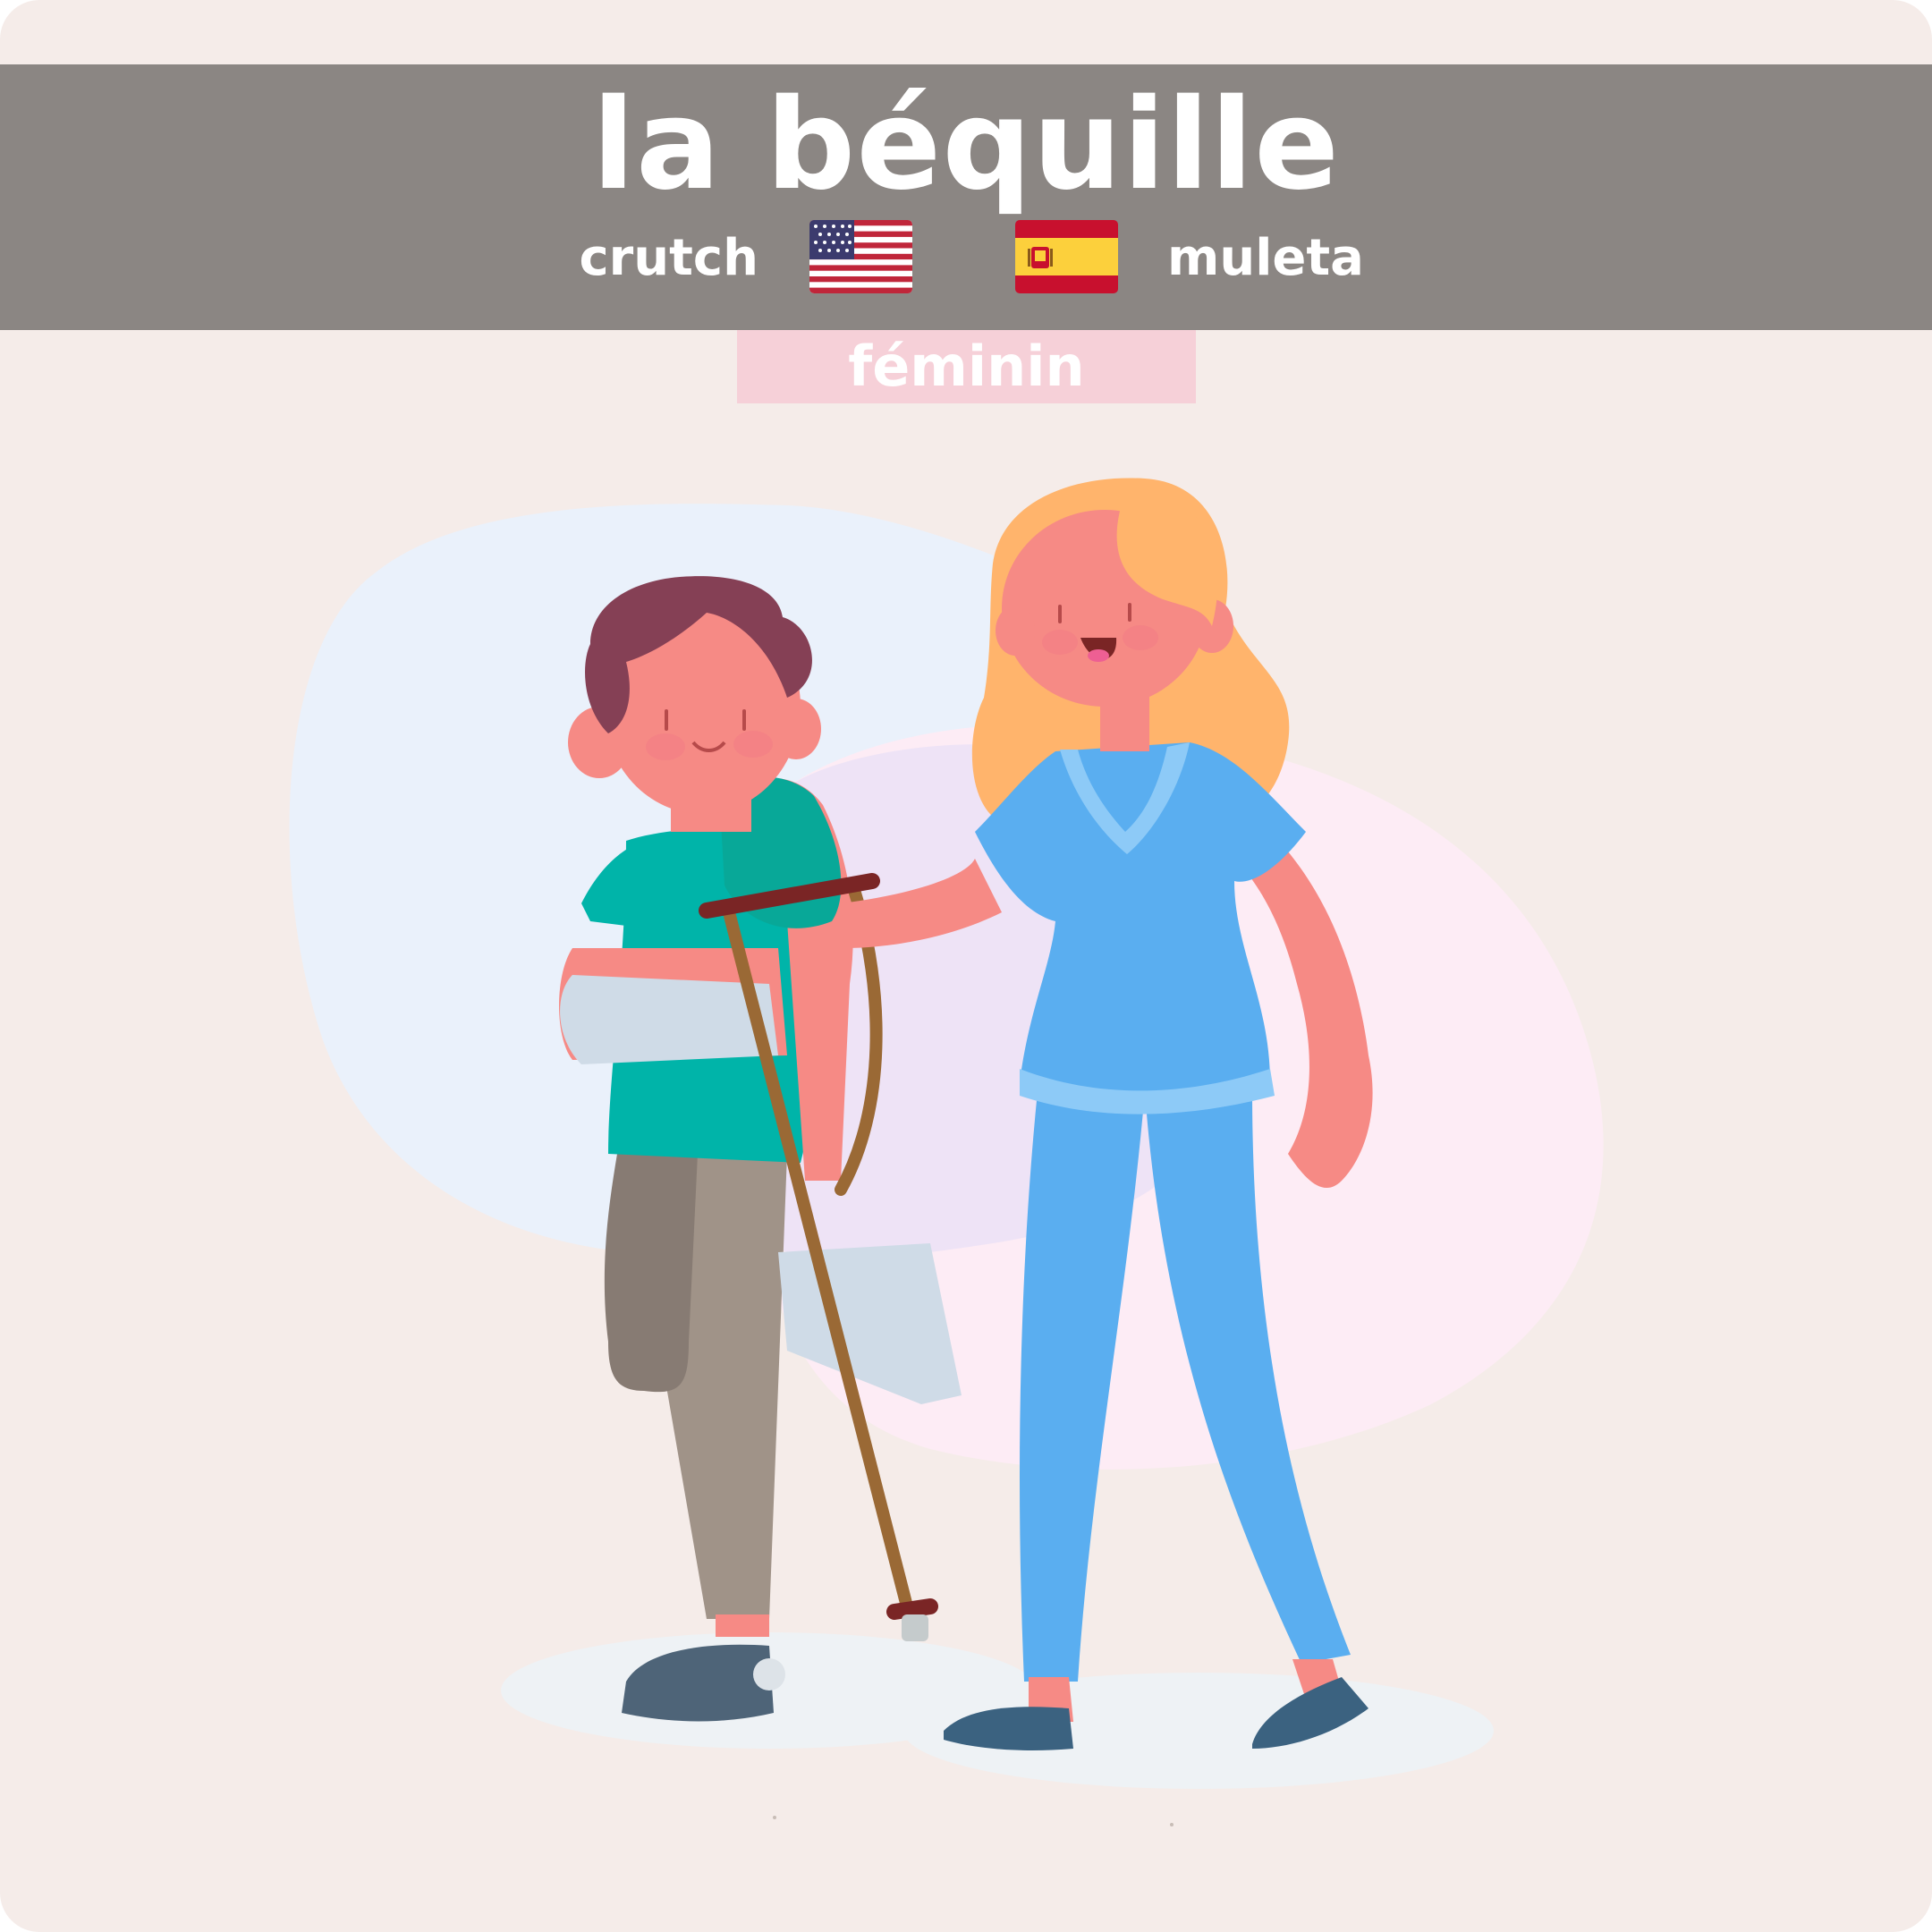  Describe the element at coordinates (1066, 256) in the screenshot. I see `spain-flag-icon` at that location.